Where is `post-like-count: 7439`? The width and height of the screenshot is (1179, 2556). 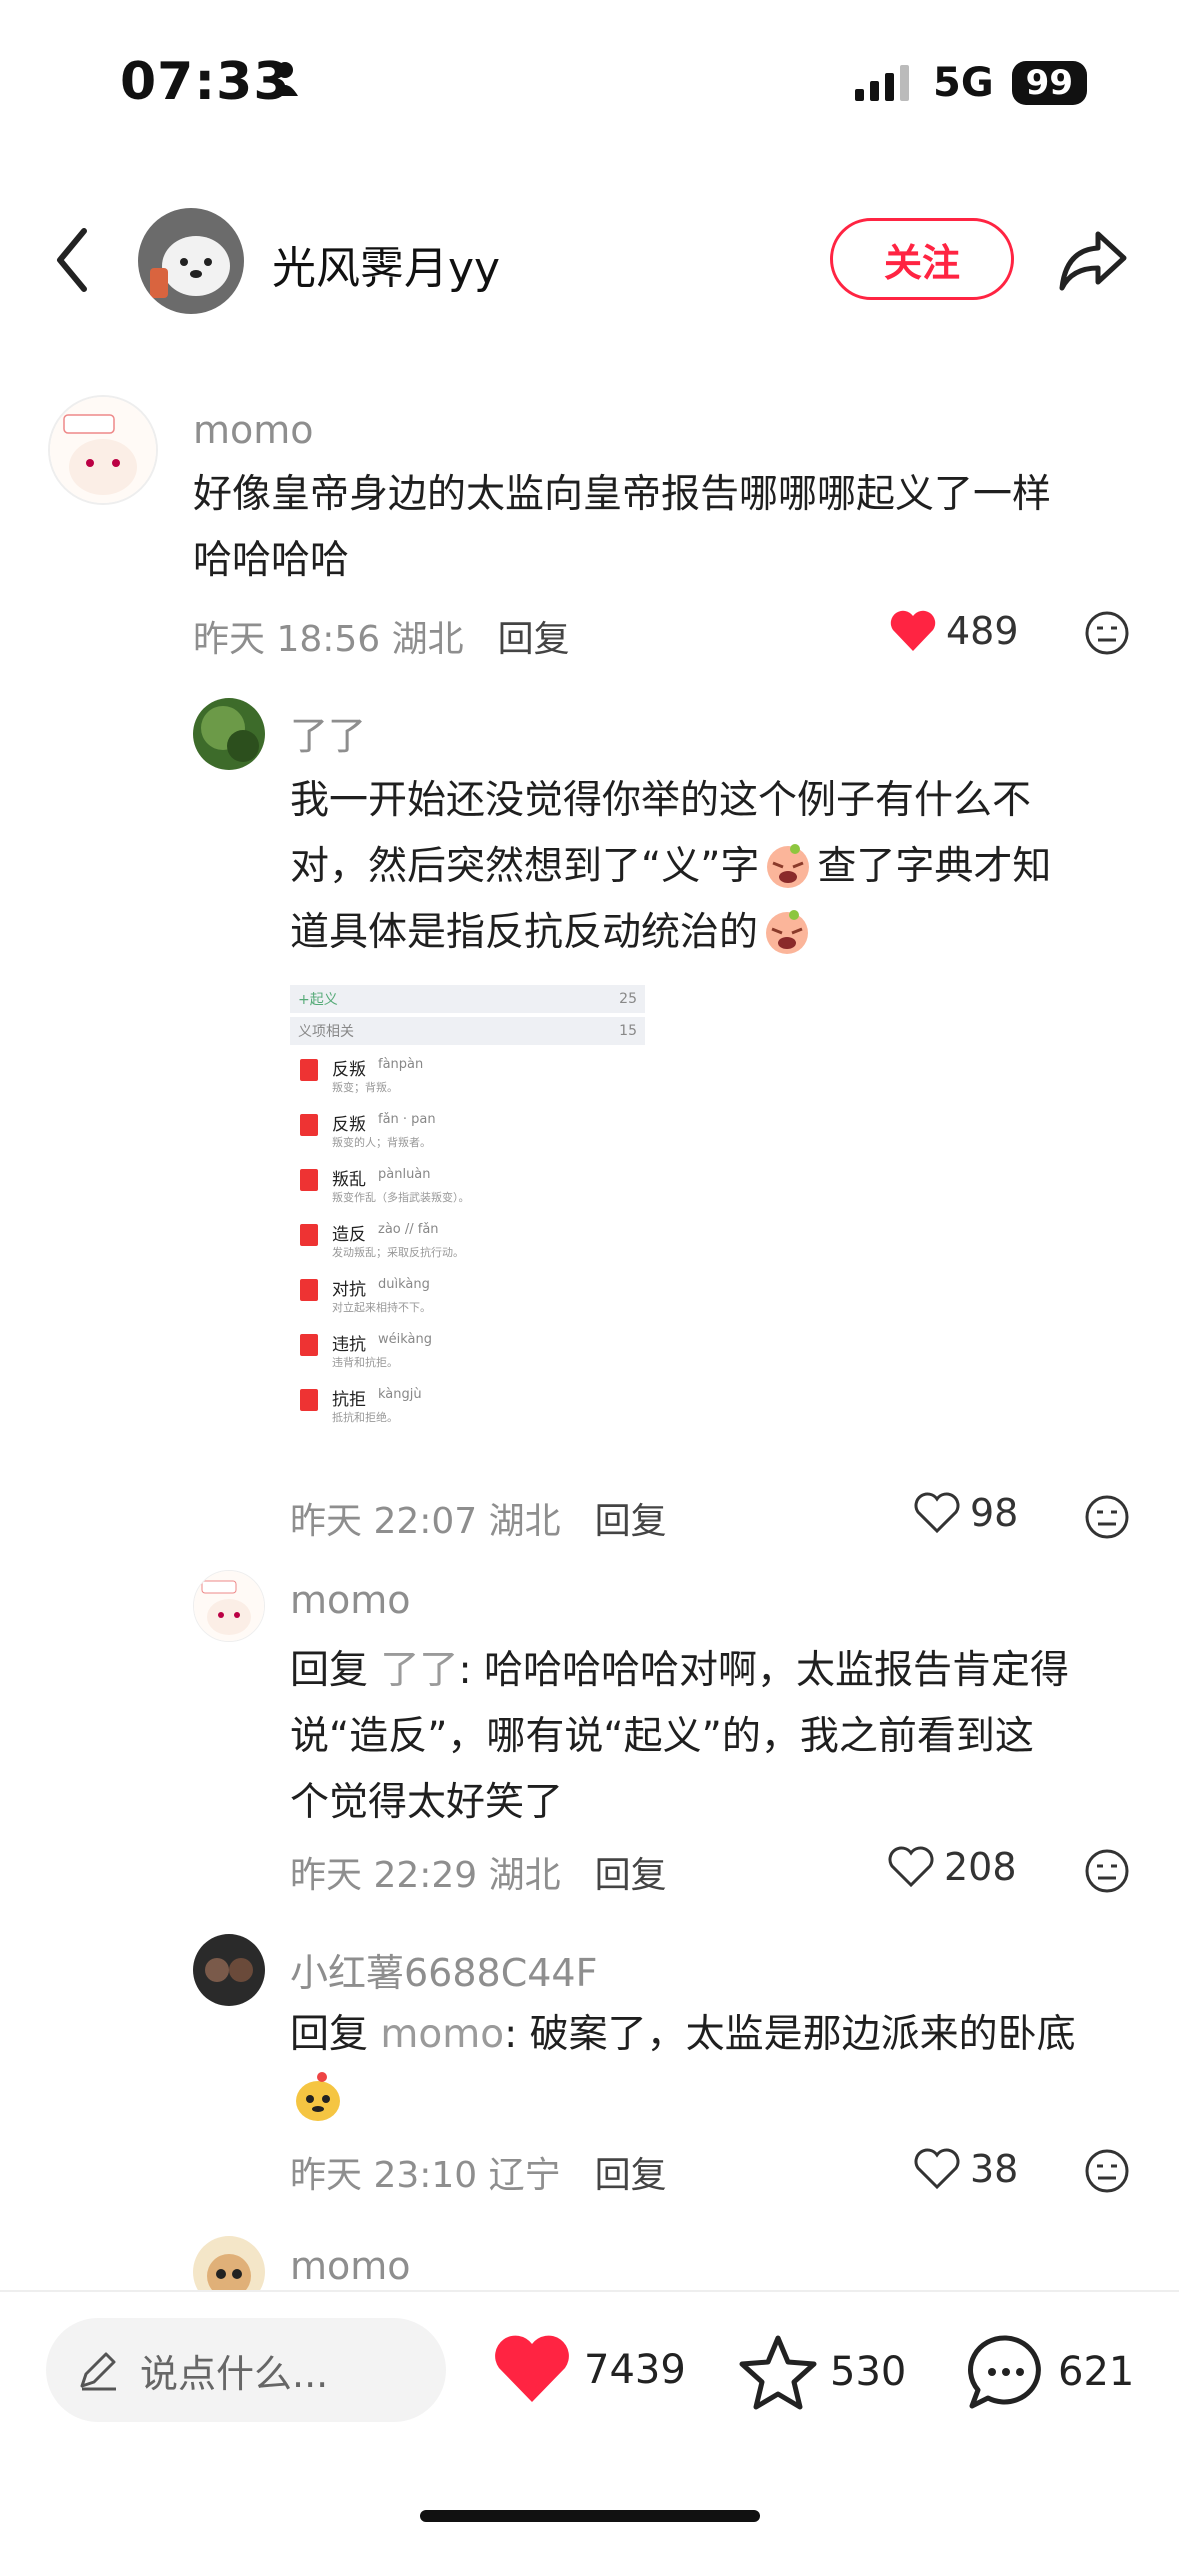 post-like-count: 7439 is located at coordinates (635, 2370).